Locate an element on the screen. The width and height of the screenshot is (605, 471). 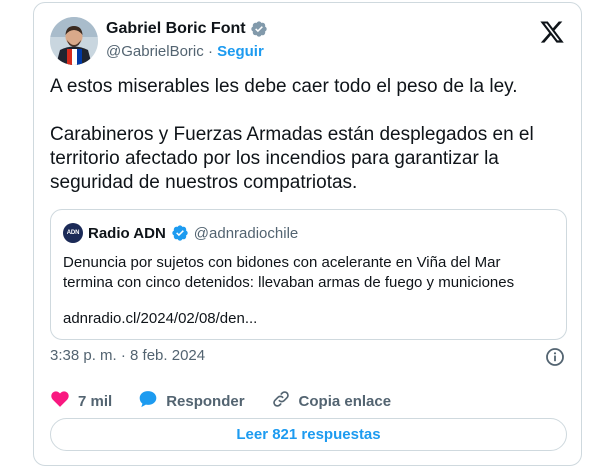
copy-link-button: Copia enlace is located at coordinates (331, 401).